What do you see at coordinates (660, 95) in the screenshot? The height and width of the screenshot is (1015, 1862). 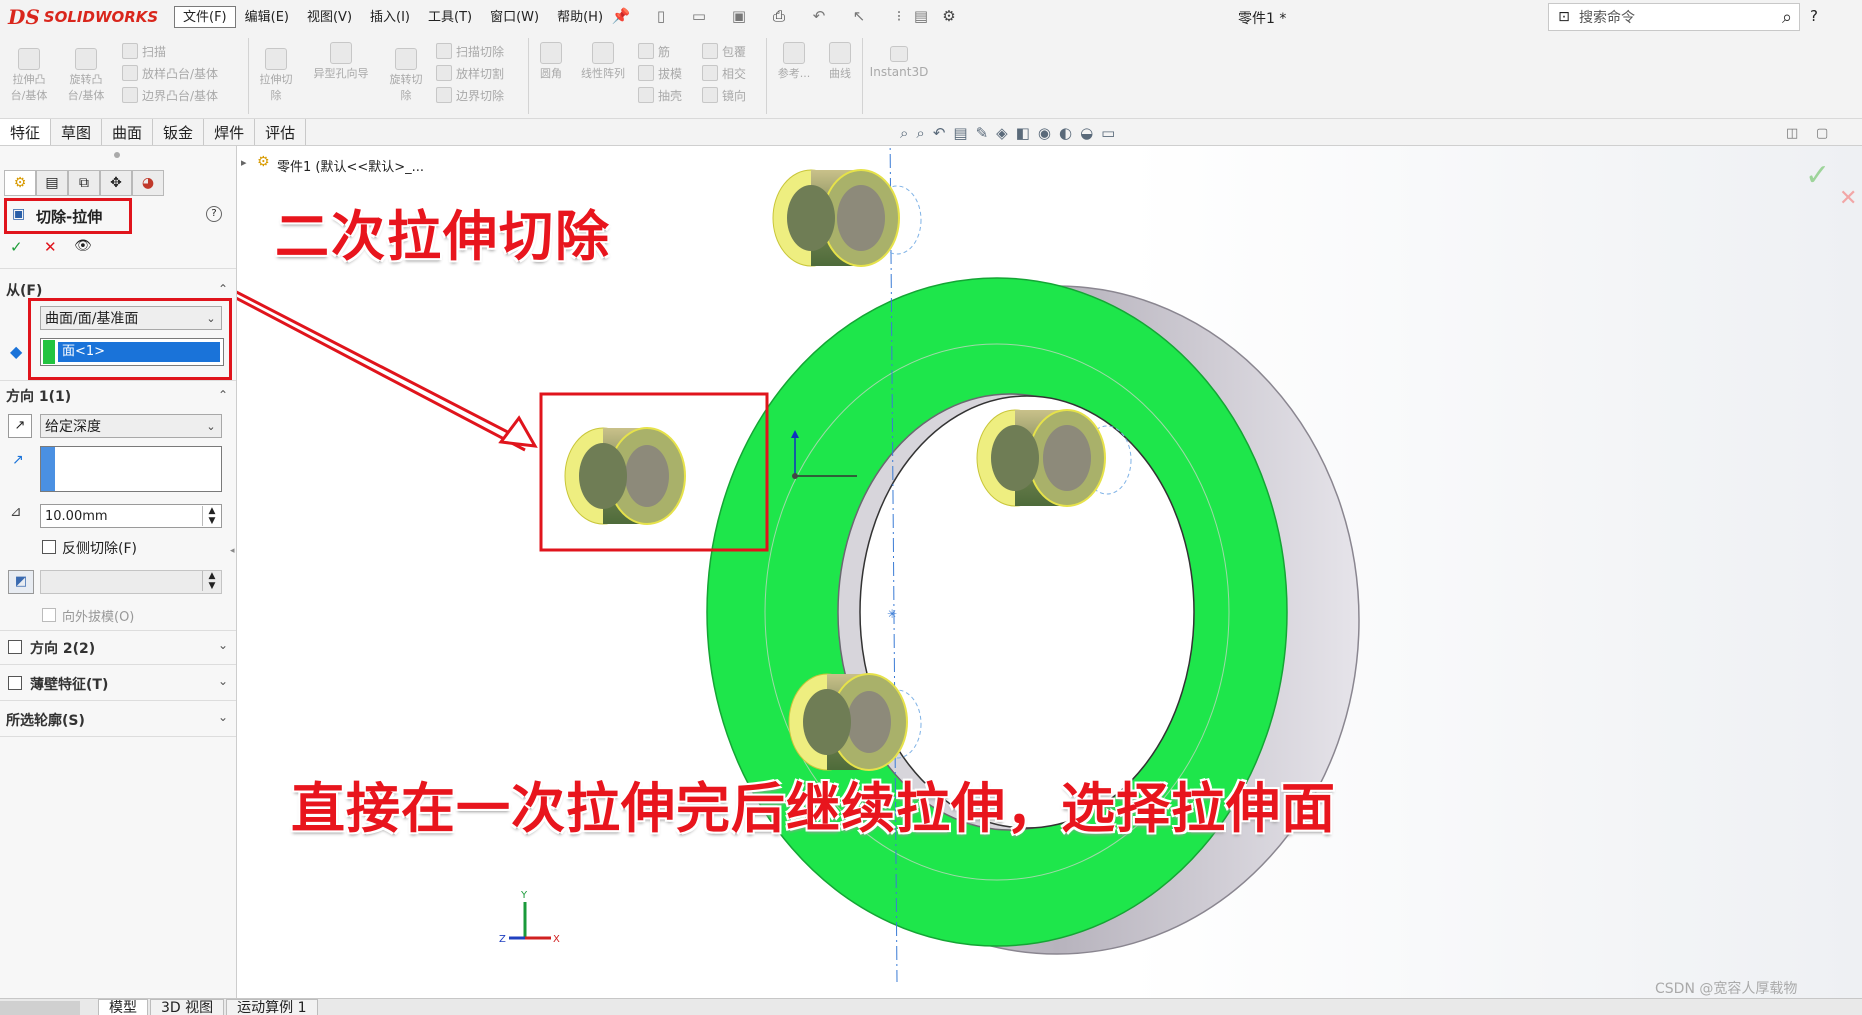 I see `shell-button: 抽壳` at bounding box center [660, 95].